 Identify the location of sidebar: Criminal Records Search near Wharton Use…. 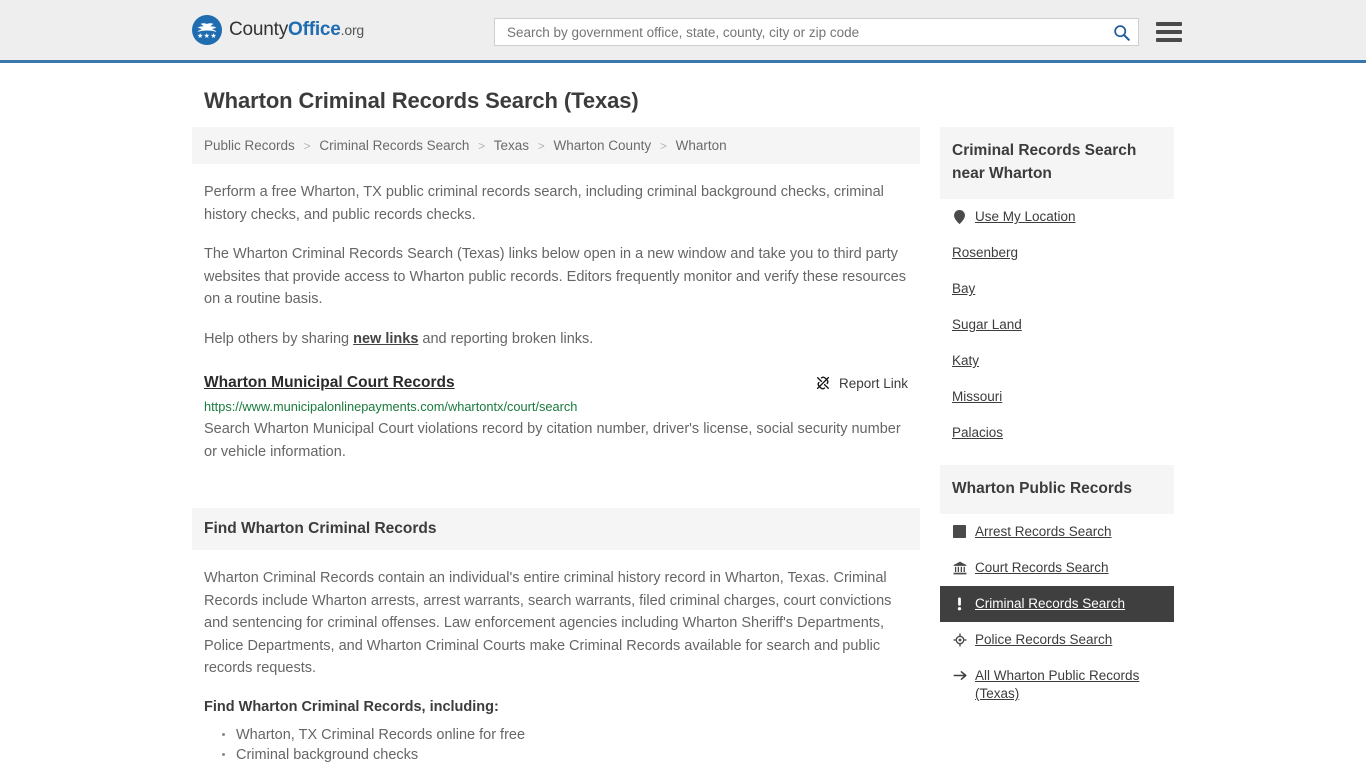
(1057, 426).